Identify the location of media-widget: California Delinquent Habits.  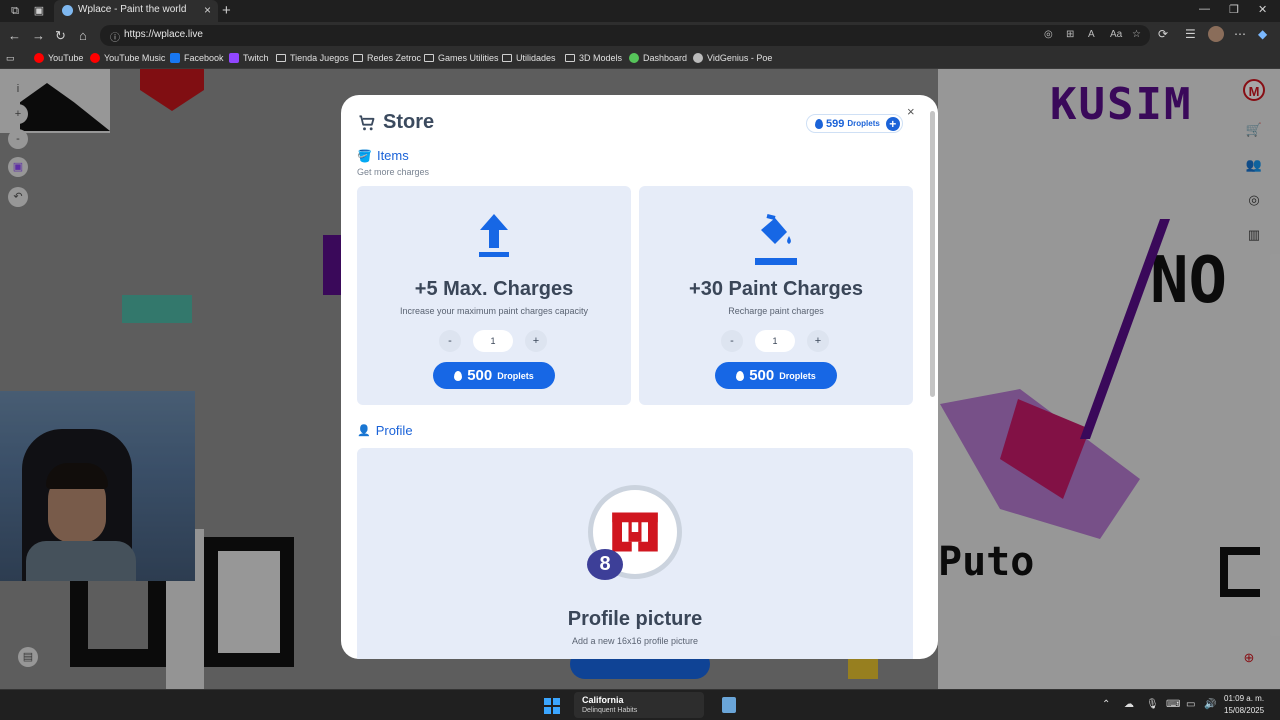
(639, 705).